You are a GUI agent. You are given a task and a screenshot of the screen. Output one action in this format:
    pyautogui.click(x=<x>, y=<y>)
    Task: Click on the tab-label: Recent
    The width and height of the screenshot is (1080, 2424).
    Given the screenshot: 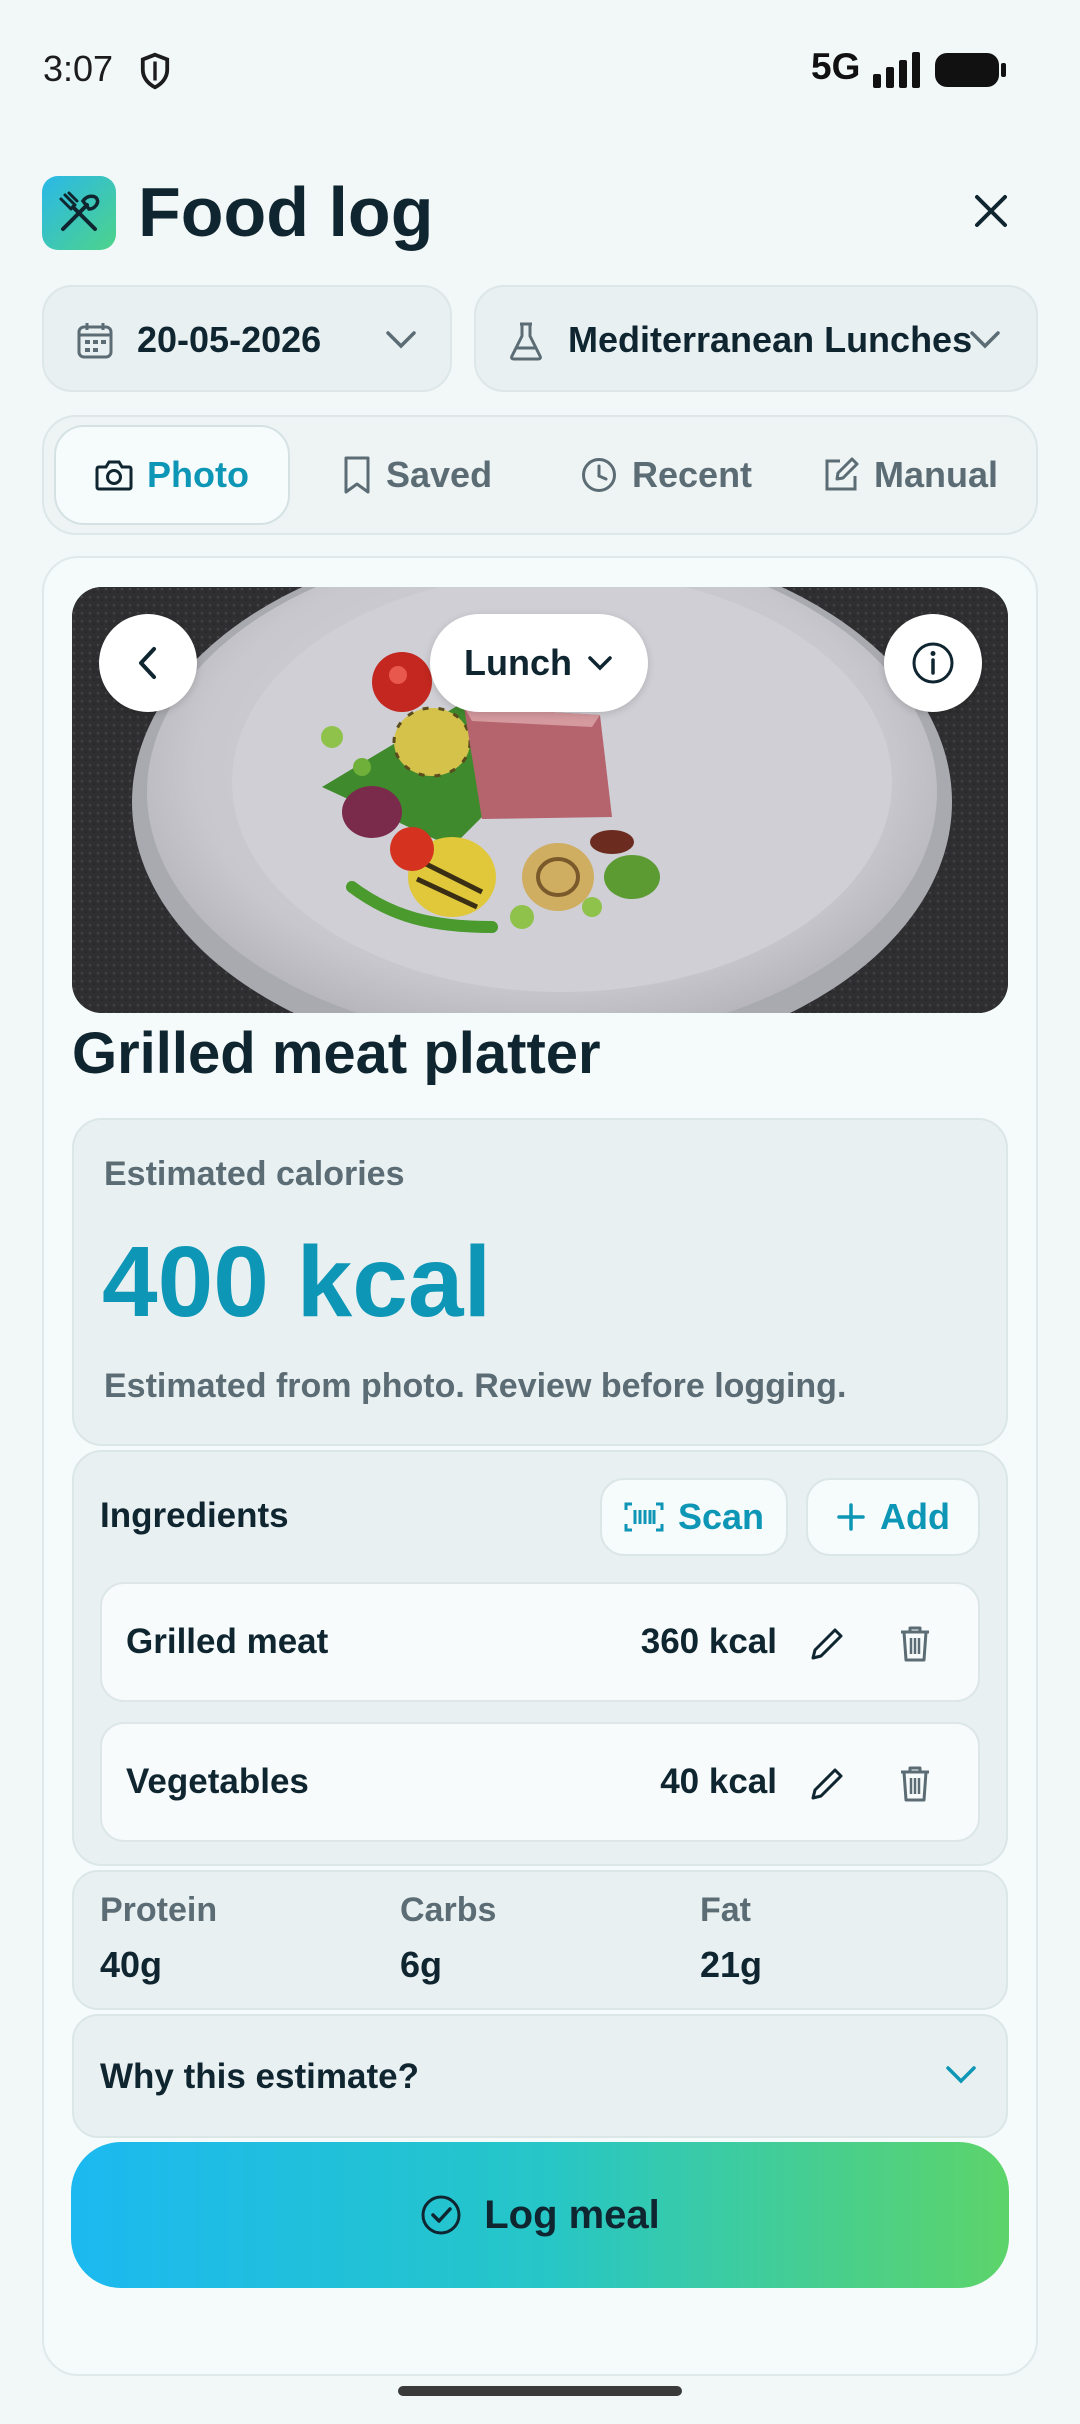 What is the action you would take?
    pyautogui.click(x=692, y=474)
    